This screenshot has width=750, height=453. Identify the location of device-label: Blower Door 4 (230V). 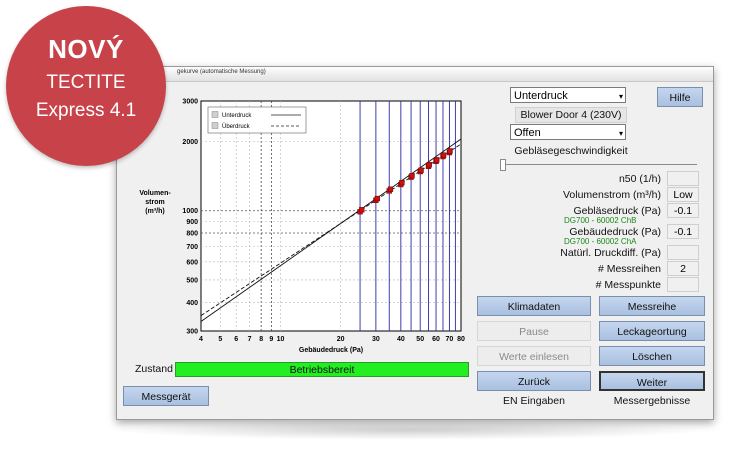
(571, 115).